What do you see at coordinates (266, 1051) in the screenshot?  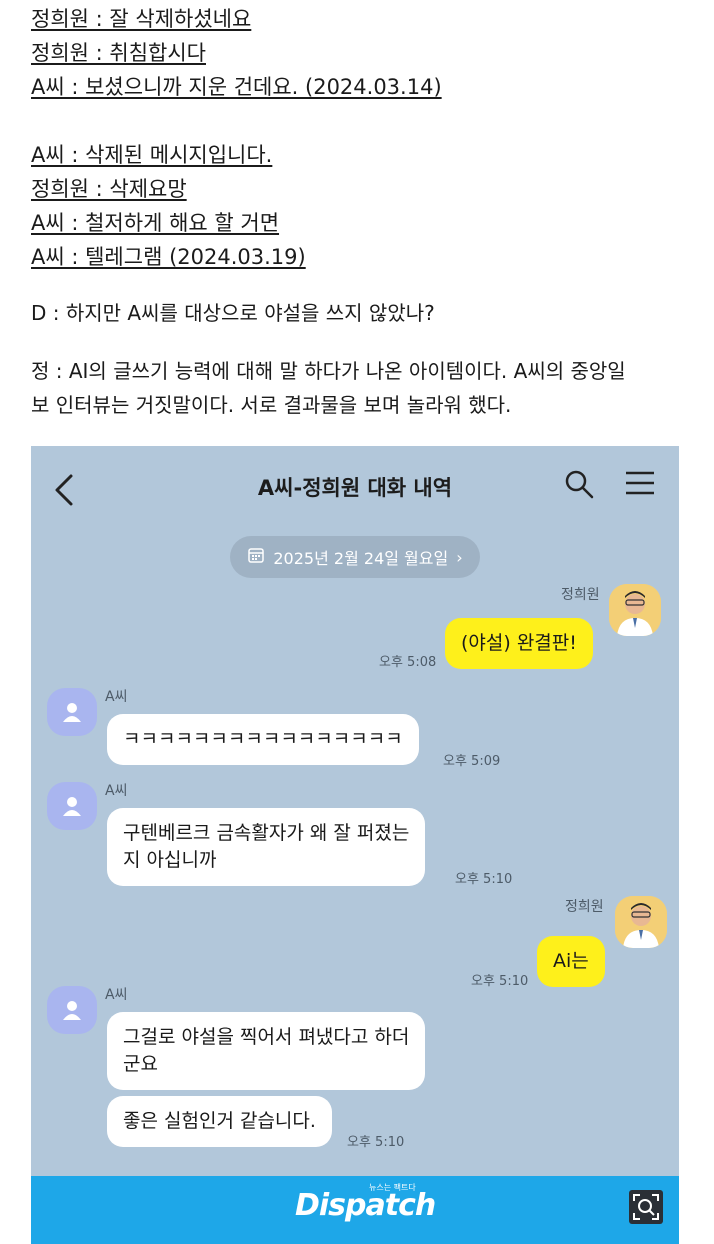 I see `message-bubble-received: 그걸로 야설을 찍어서 펴냈다고 하더 군요` at bounding box center [266, 1051].